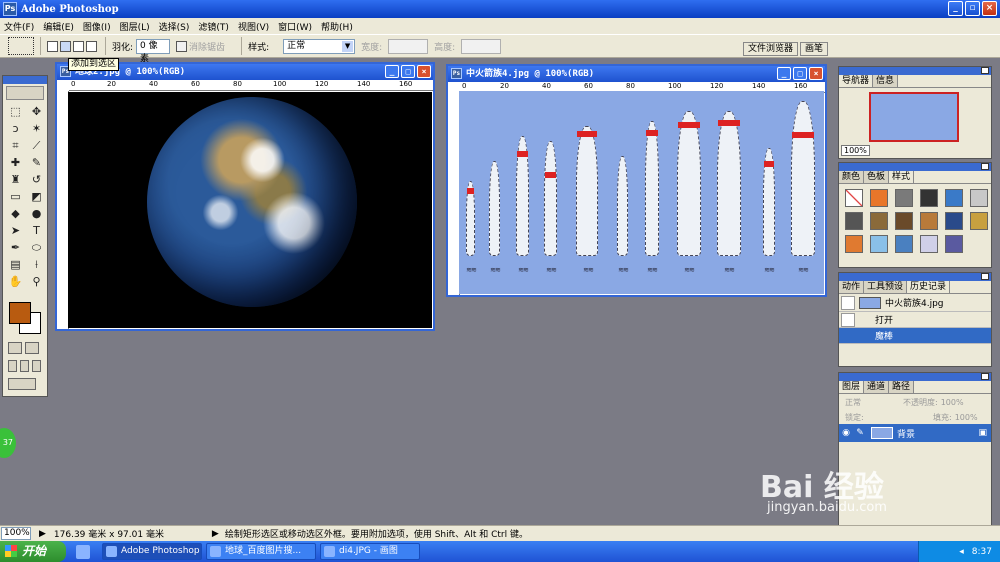  Describe the element at coordinates (886, 287) in the screenshot. I see `tab-tool-presets: 工具预设` at that location.